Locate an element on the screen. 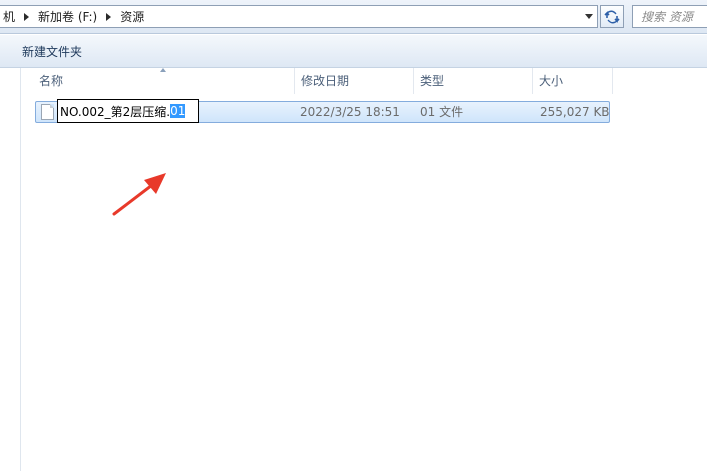 The image size is (707, 471). column-type: 类型 is located at coordinates (473, 81).